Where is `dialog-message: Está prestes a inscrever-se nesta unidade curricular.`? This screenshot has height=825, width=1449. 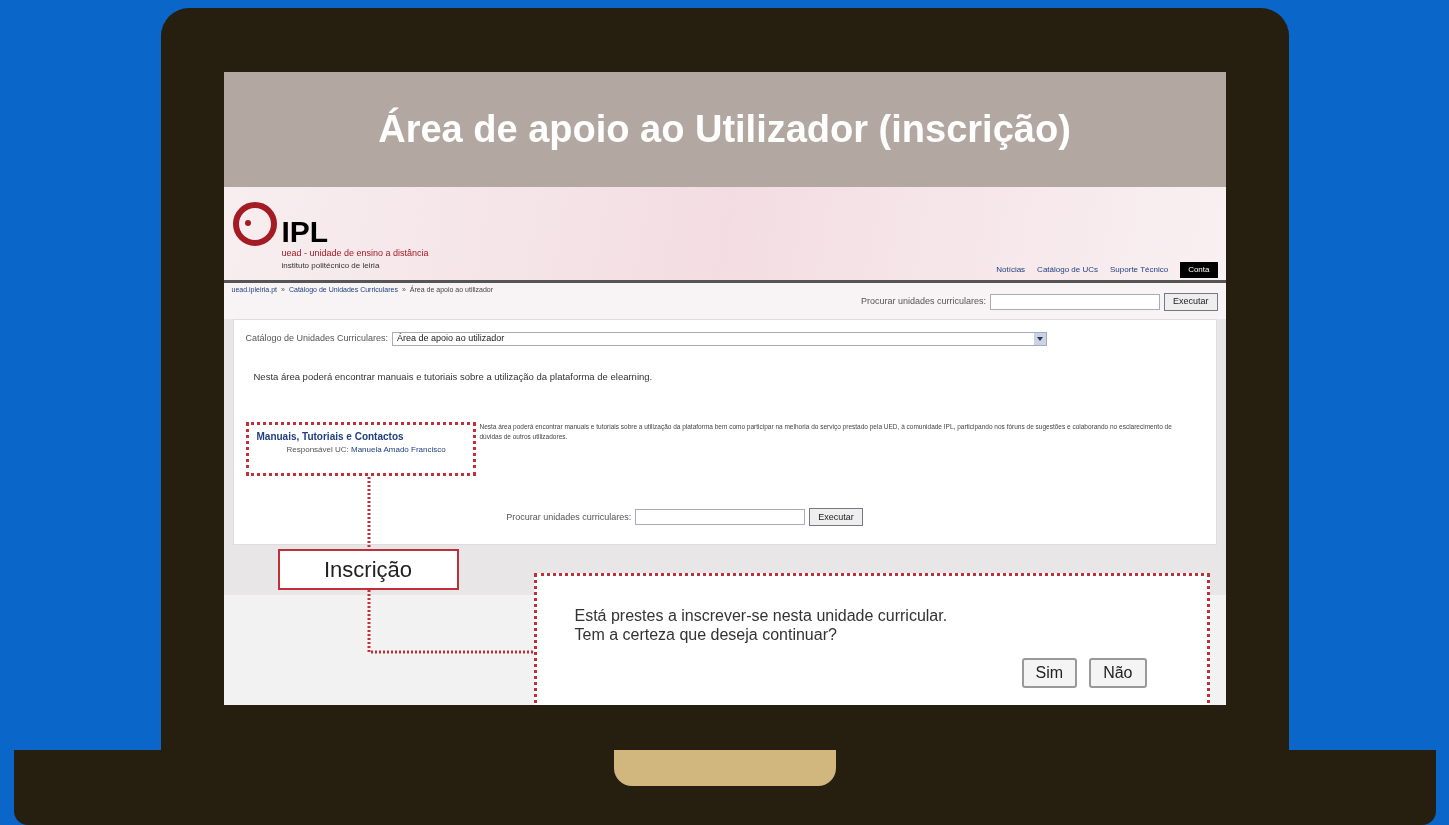 dialog-message: Está prestes a inscrever-se nesta unidade curricular. is located at coordinates (761, 615).